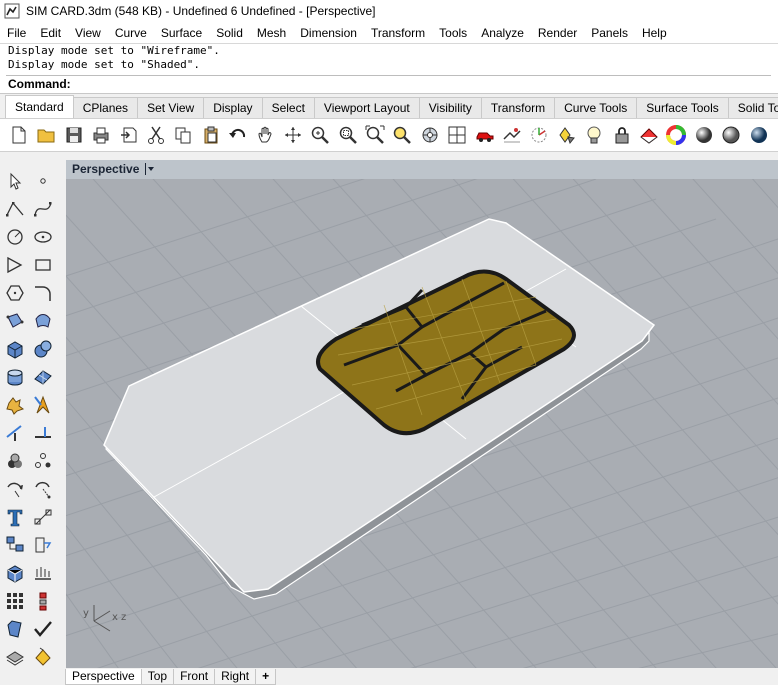 The image size is (778, 685). I want to click on zoom-selected-icon, so click(402, 135).